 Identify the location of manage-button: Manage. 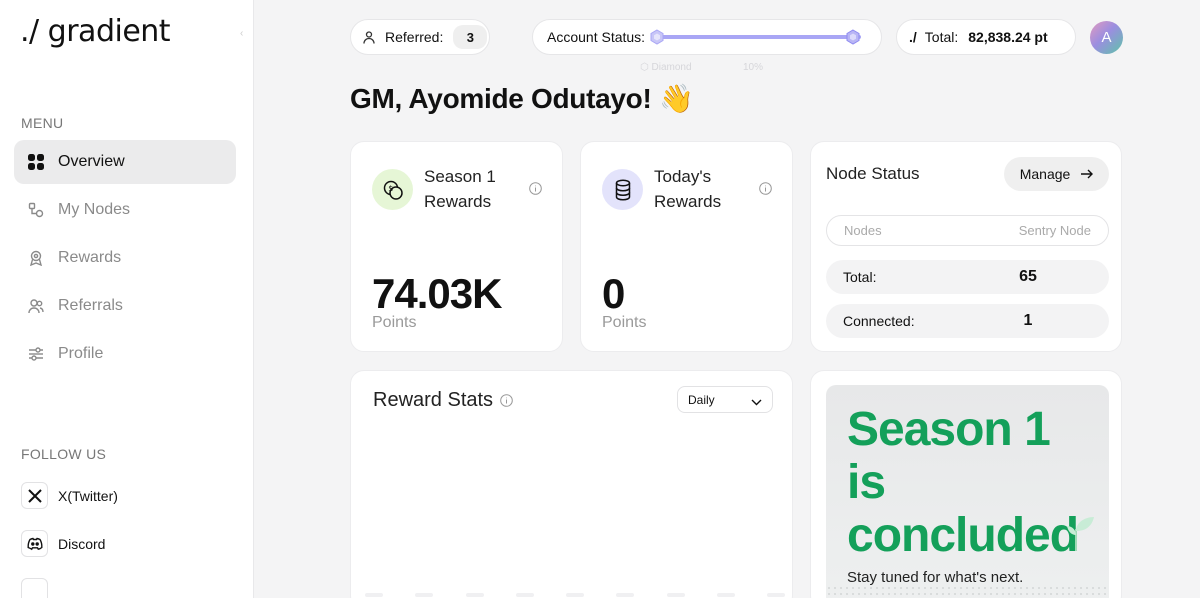
(1056, 174).